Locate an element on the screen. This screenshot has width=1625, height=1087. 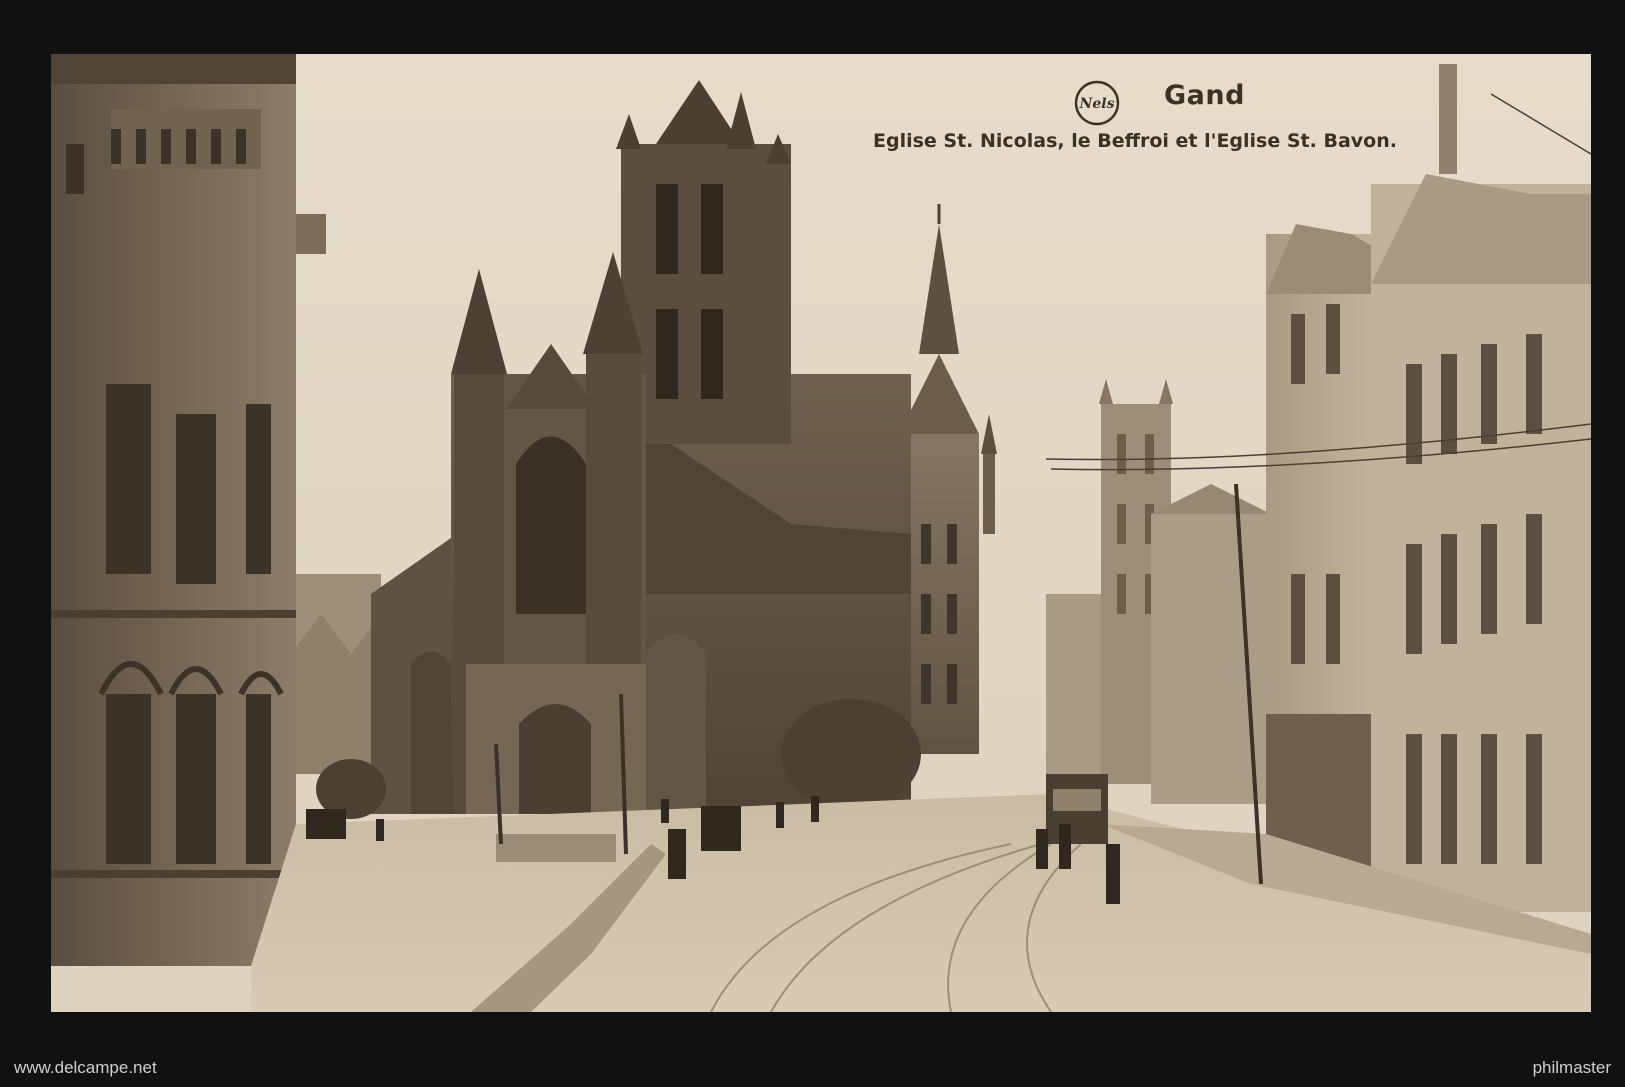
left-gothic-building is located at coordinates (188, 510).